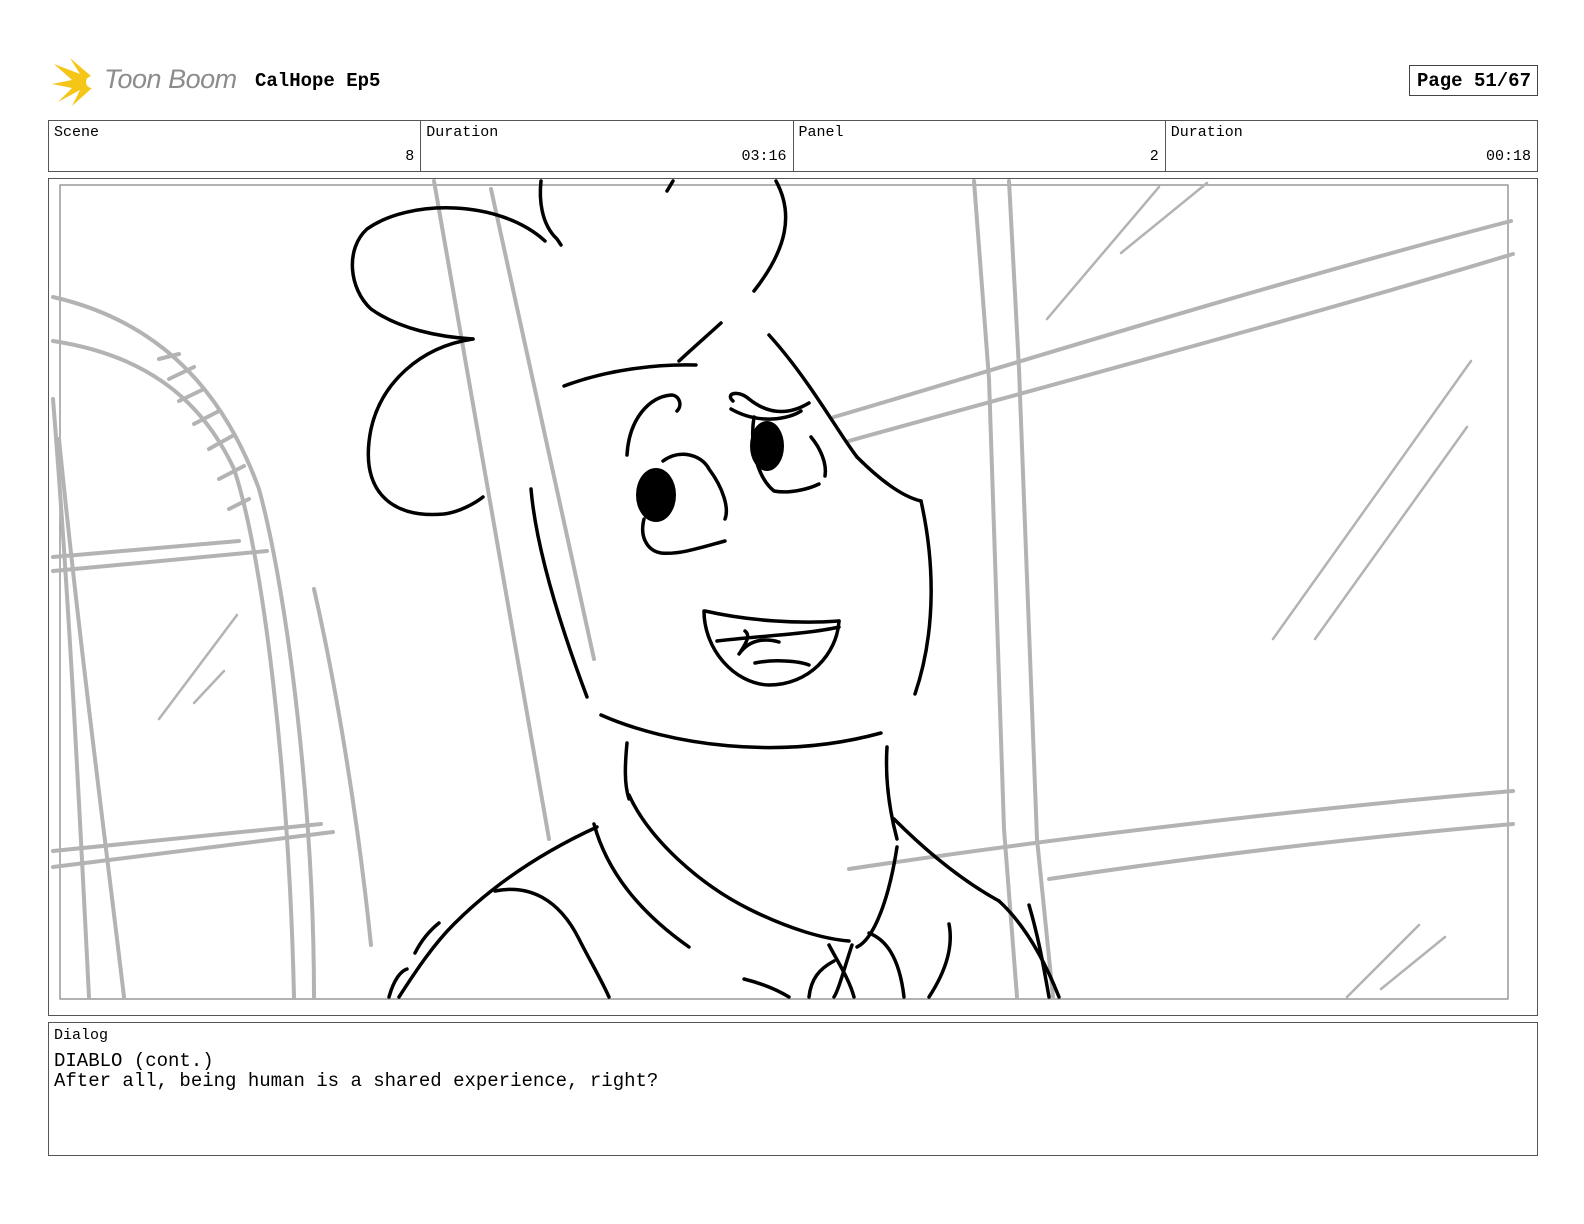 The width and height of the screenshot is (1584, 1224). What do you see at coordinates (794, 82) in the screenshot?
I see `page-header: Toon Boom CalHope Ep5 Page 51/67` at bounding box center [794, 82].